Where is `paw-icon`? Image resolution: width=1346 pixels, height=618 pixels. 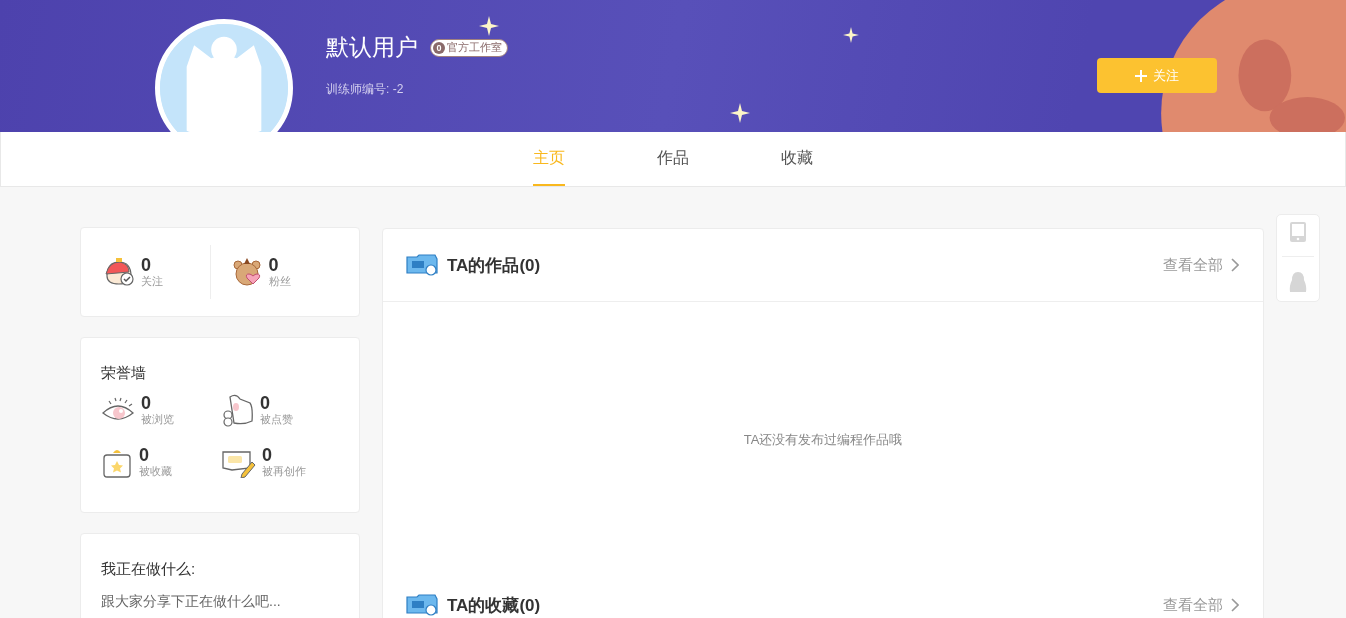
paw-icon is located at coordinates (237, 410).